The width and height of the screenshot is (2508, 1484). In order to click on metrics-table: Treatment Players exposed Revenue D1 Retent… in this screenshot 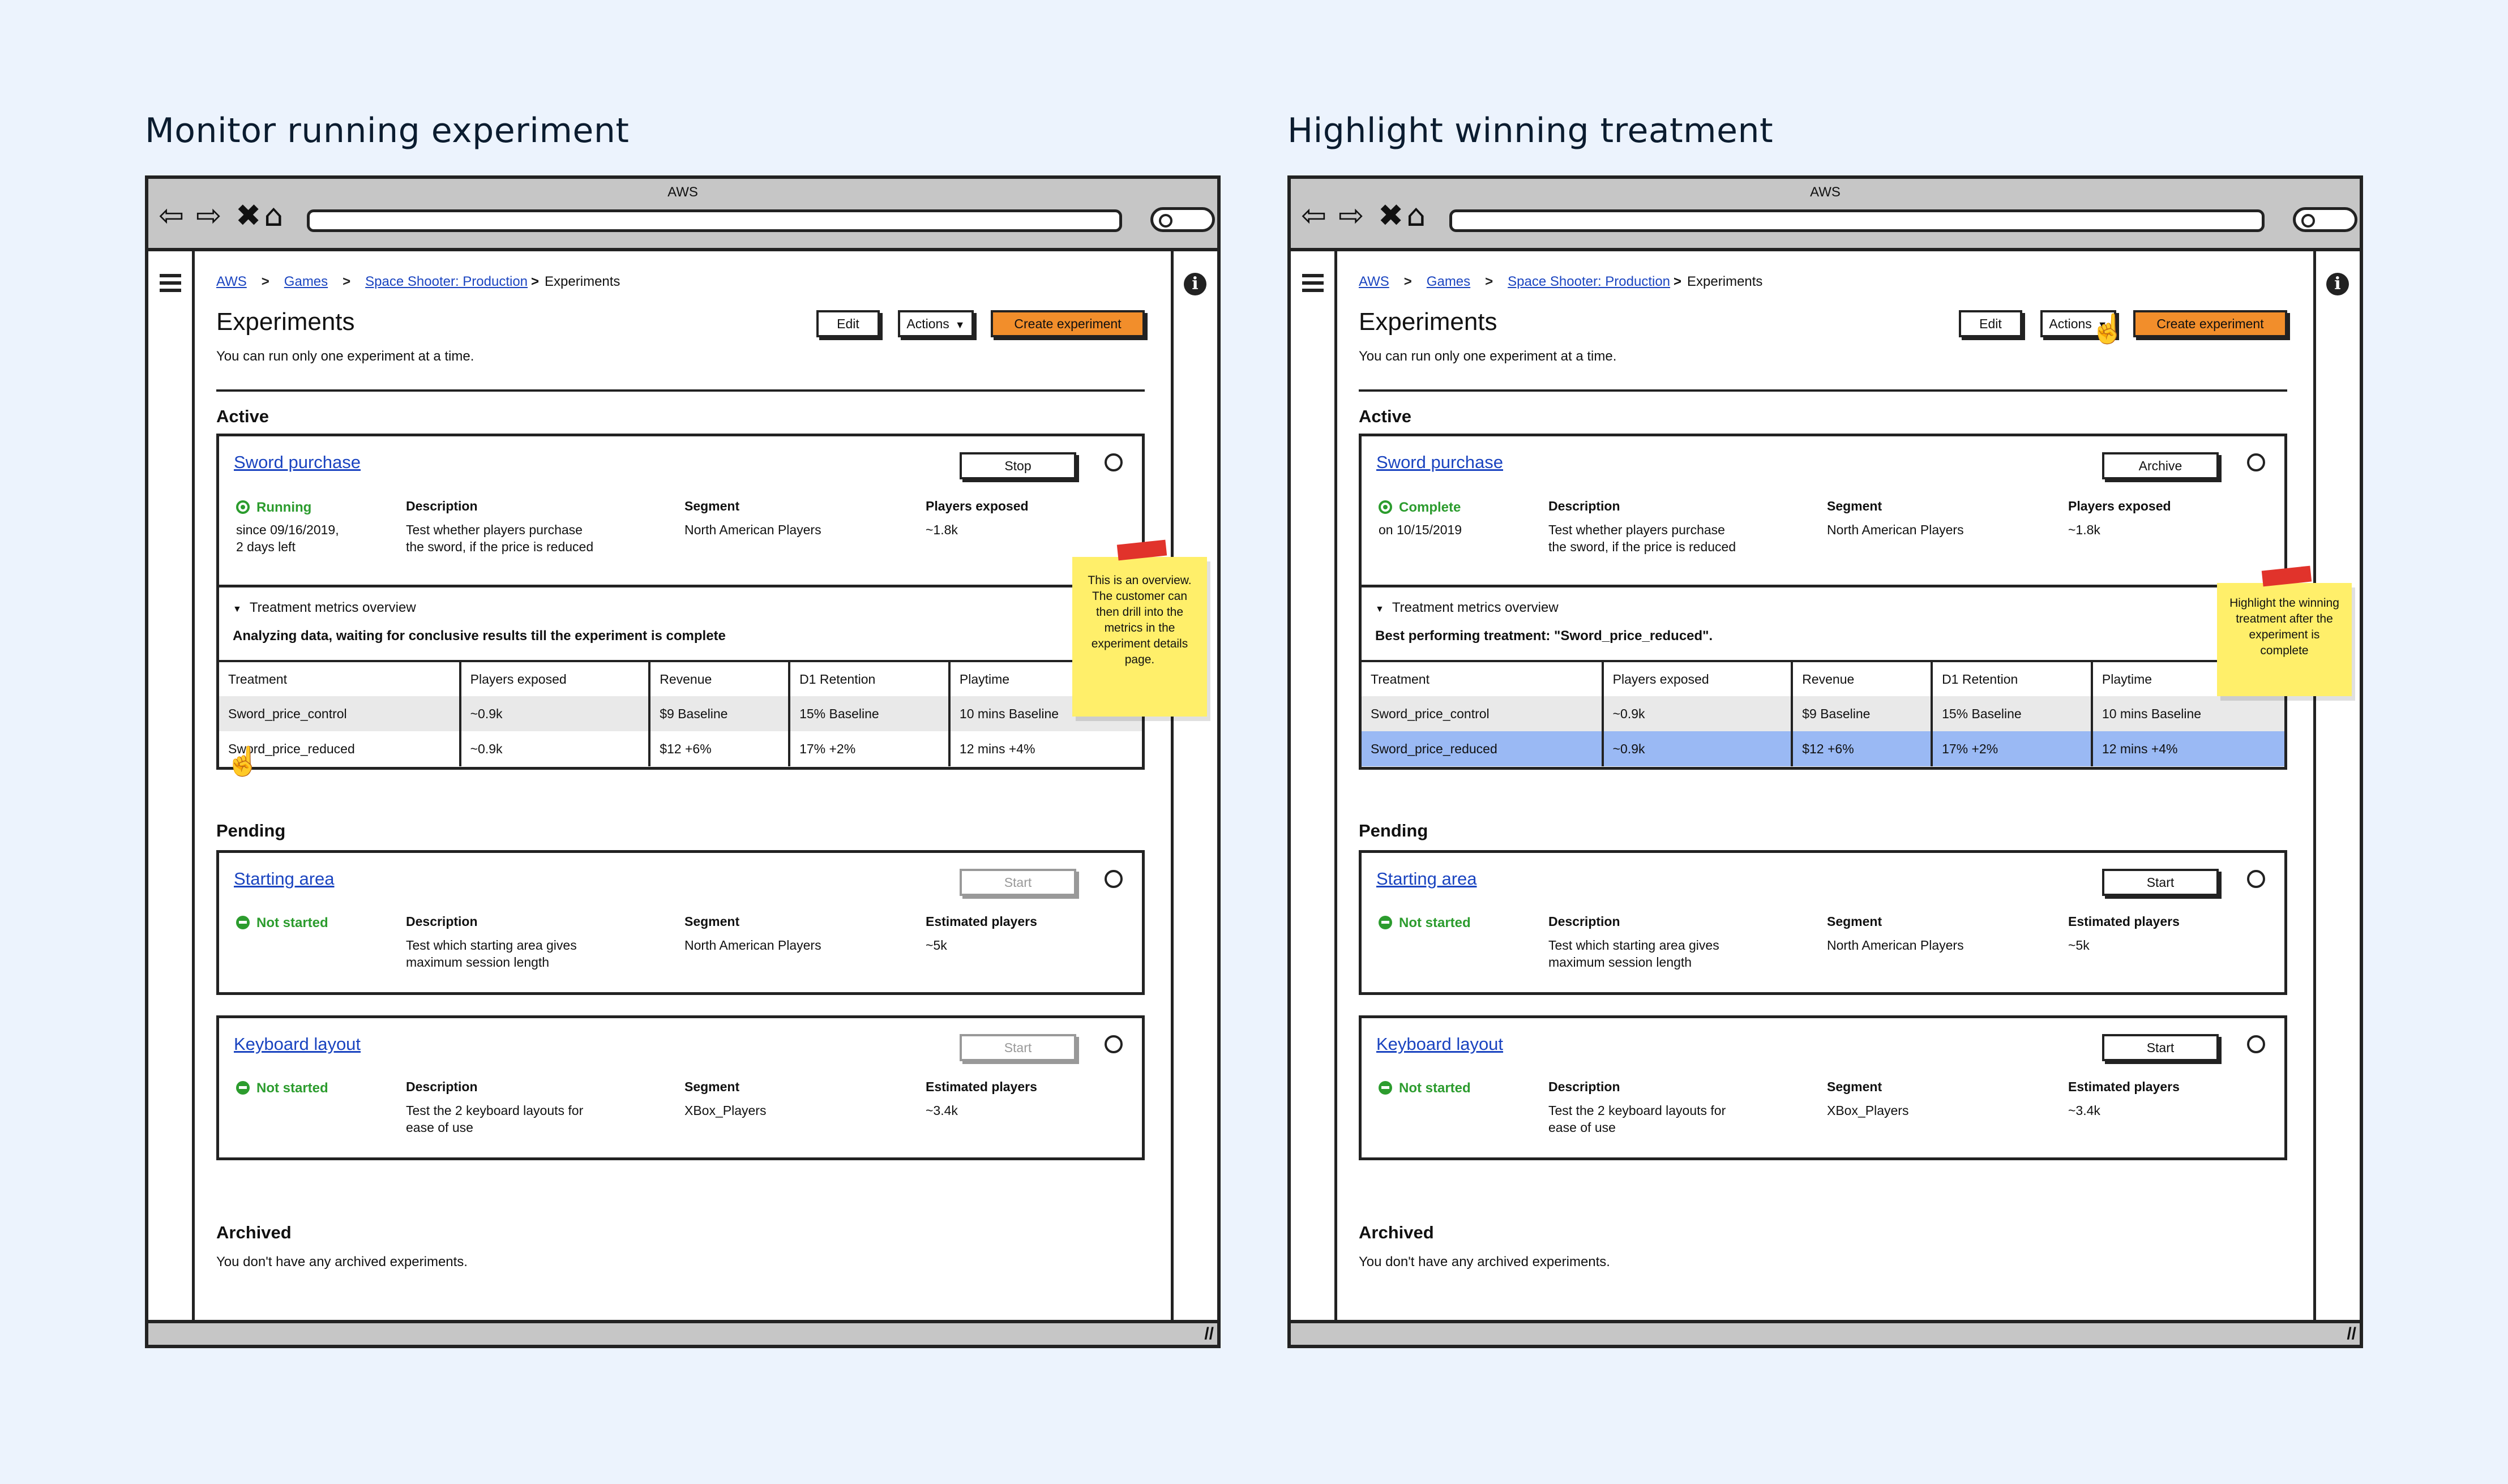, I will do `click(1823, 713)`.